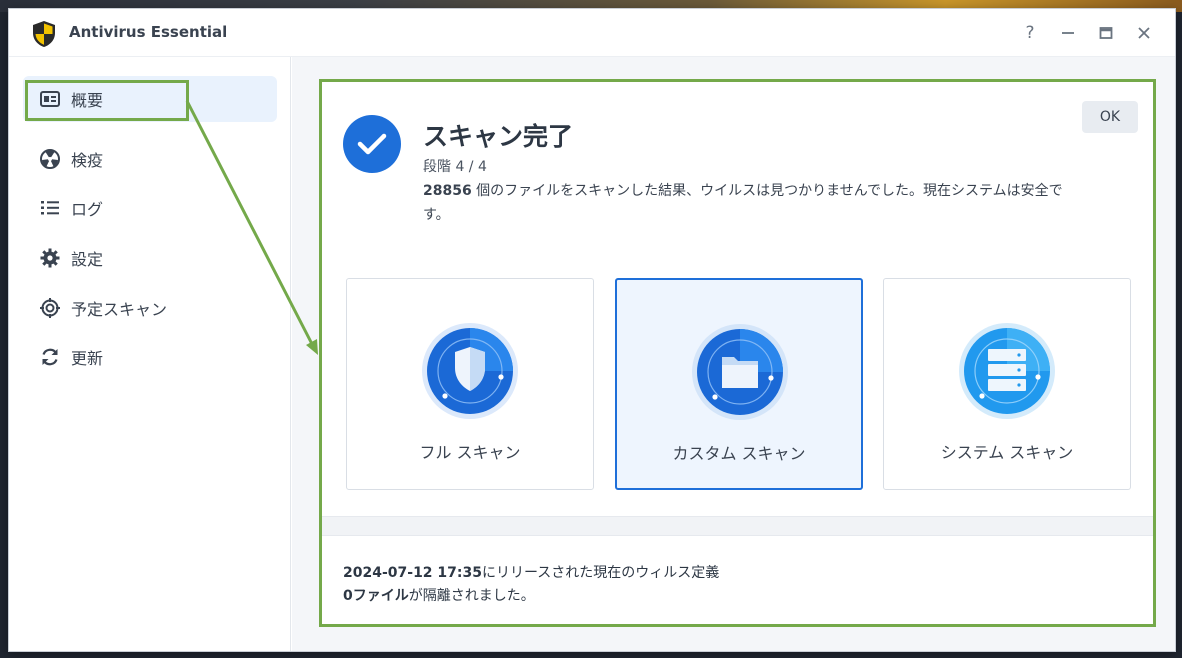 The width and height of the screenshot is (1182, 658). What do you see at coordinates (50, 357) in the screenshot?
I see `refresh-icon` at bounding box center [50, 357].